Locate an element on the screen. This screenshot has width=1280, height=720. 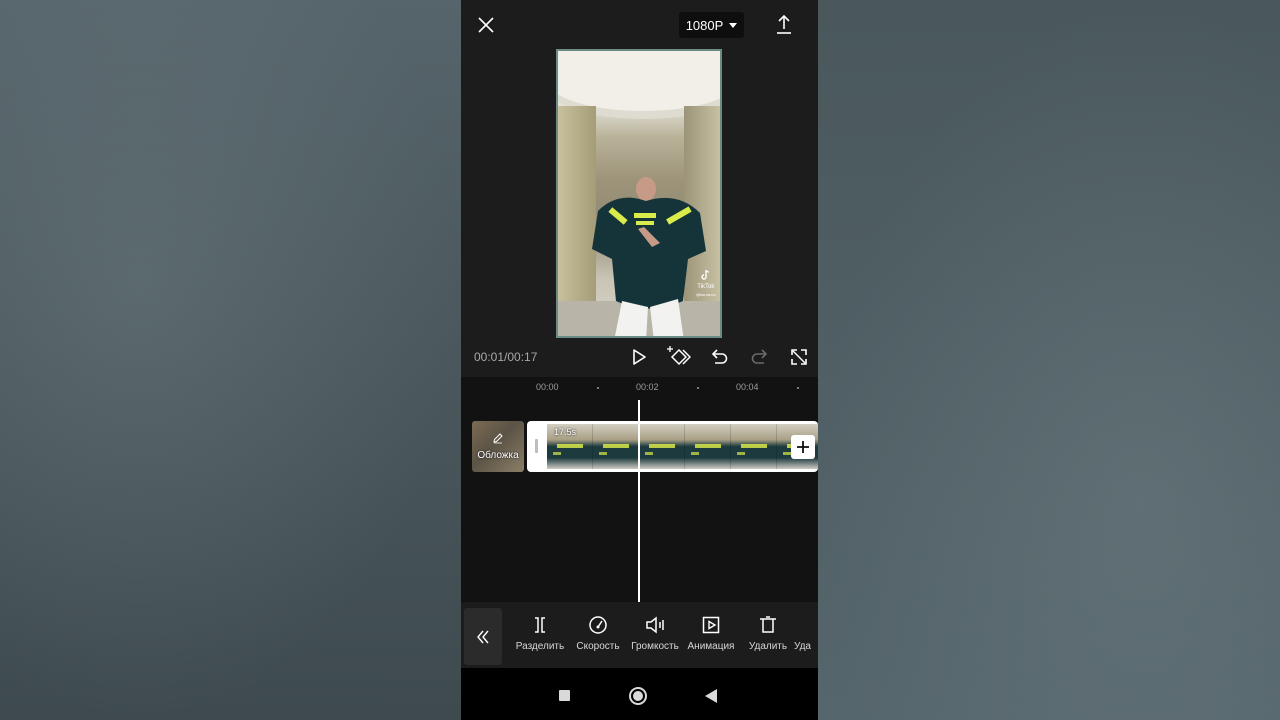
close-icon is located at coordinates (486, 25).